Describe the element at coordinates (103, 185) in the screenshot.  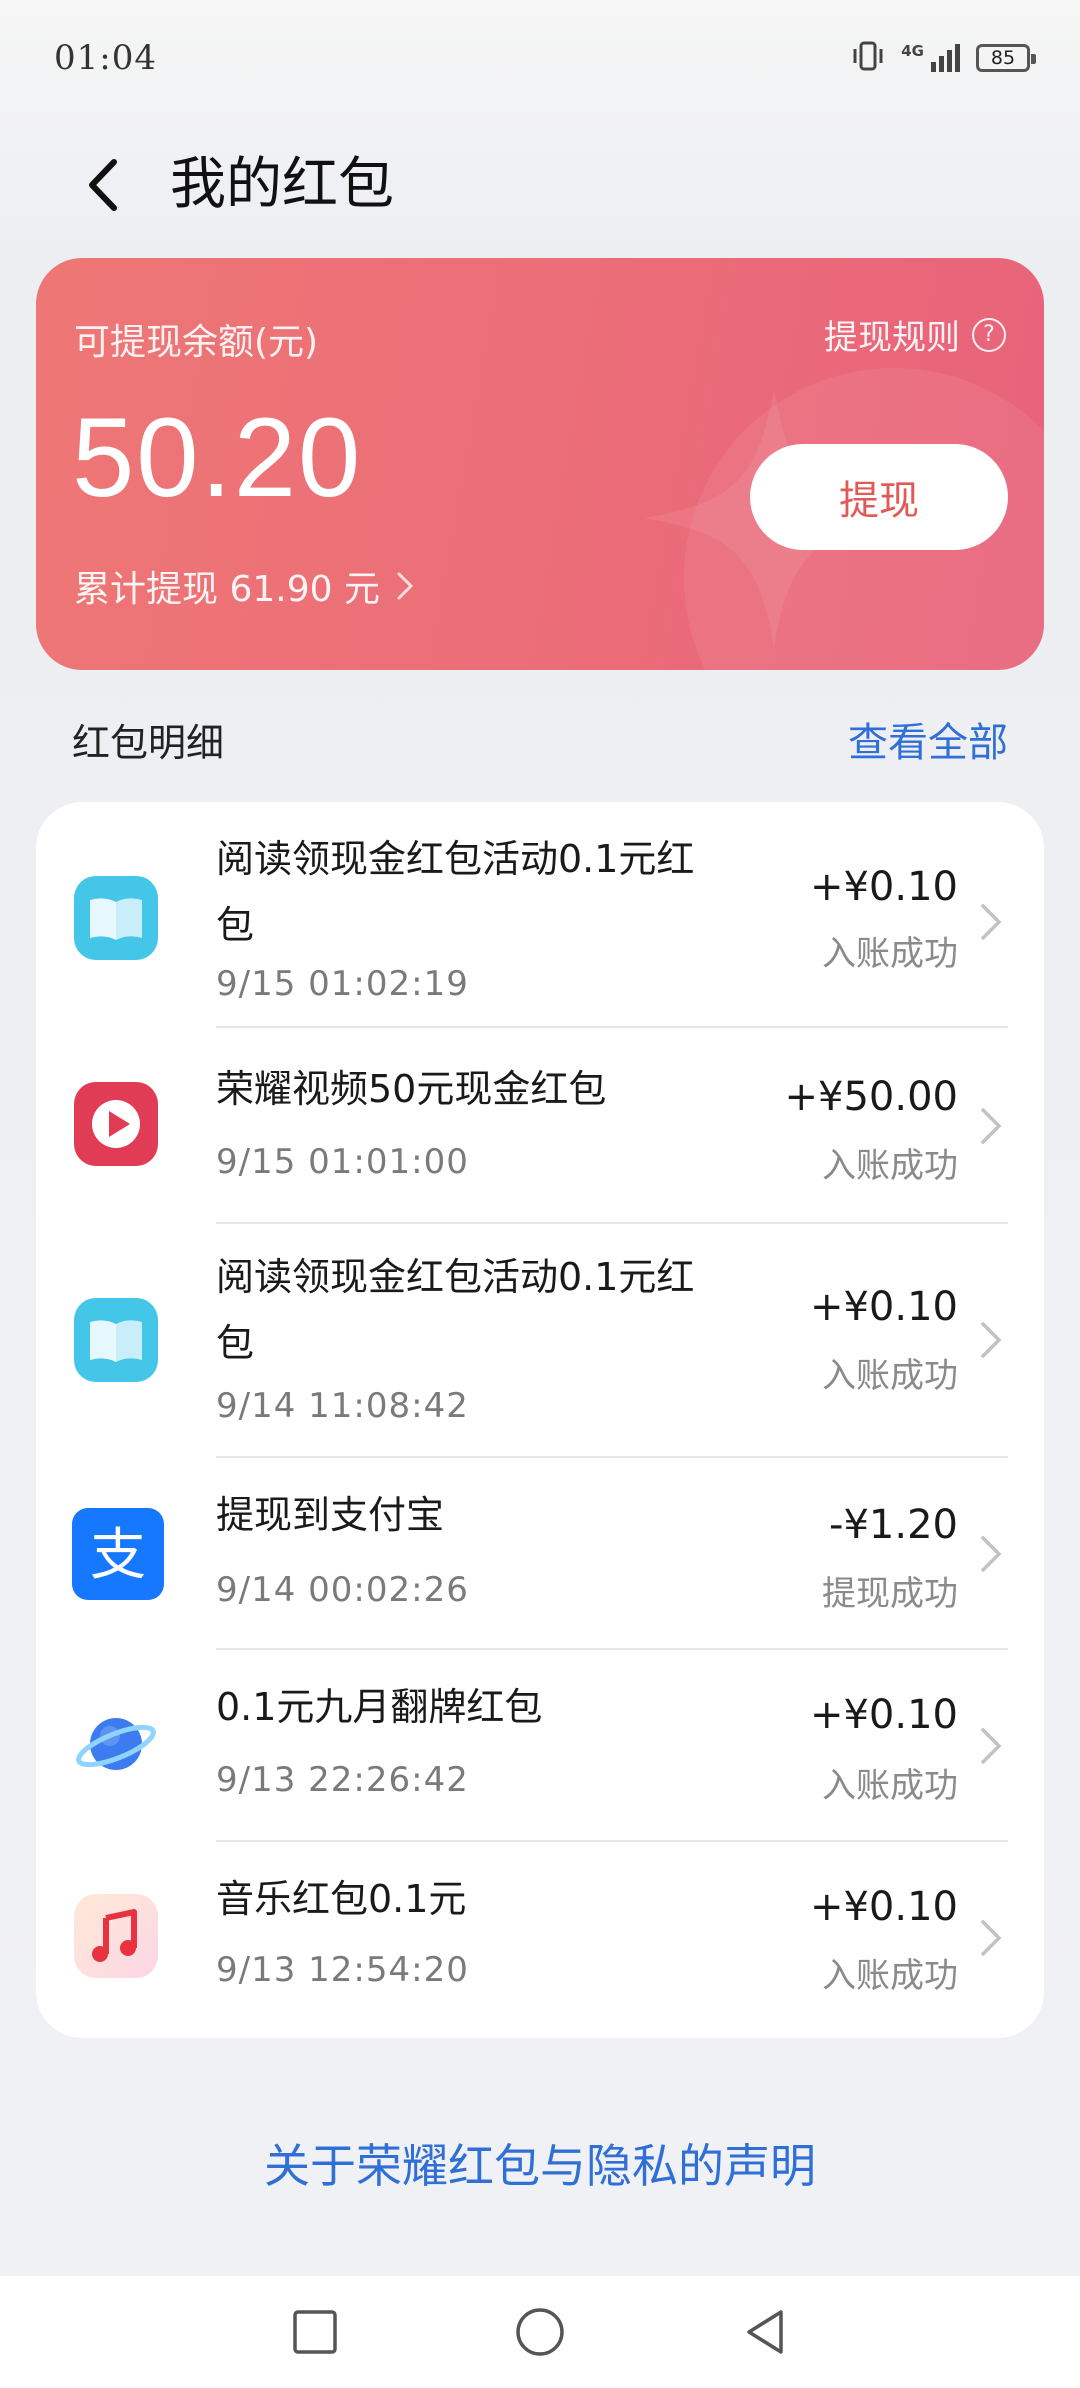
I see `back-arrow-icon` at that location.